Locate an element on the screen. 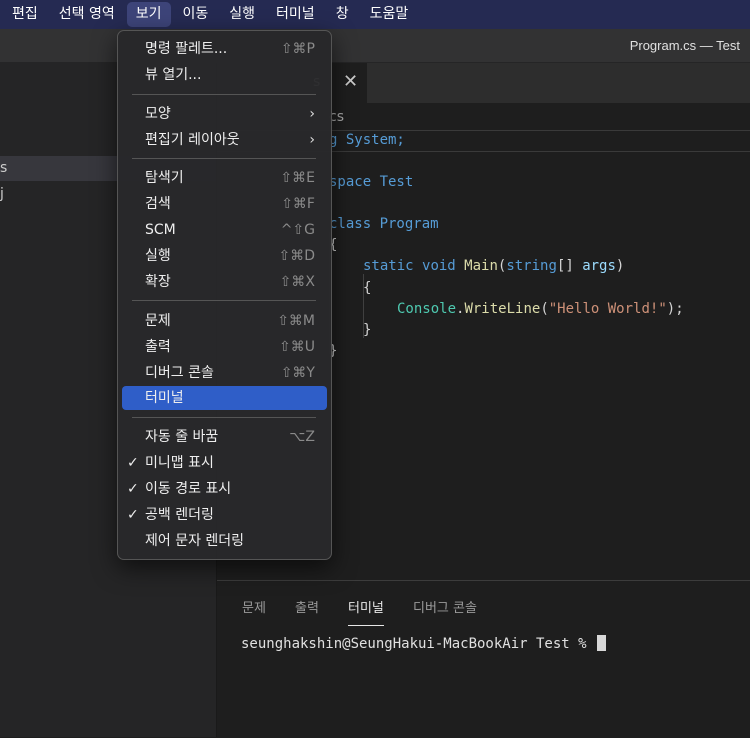  menu-item-shortcut: ⇧⌘M is located at coordinates (296, 321).